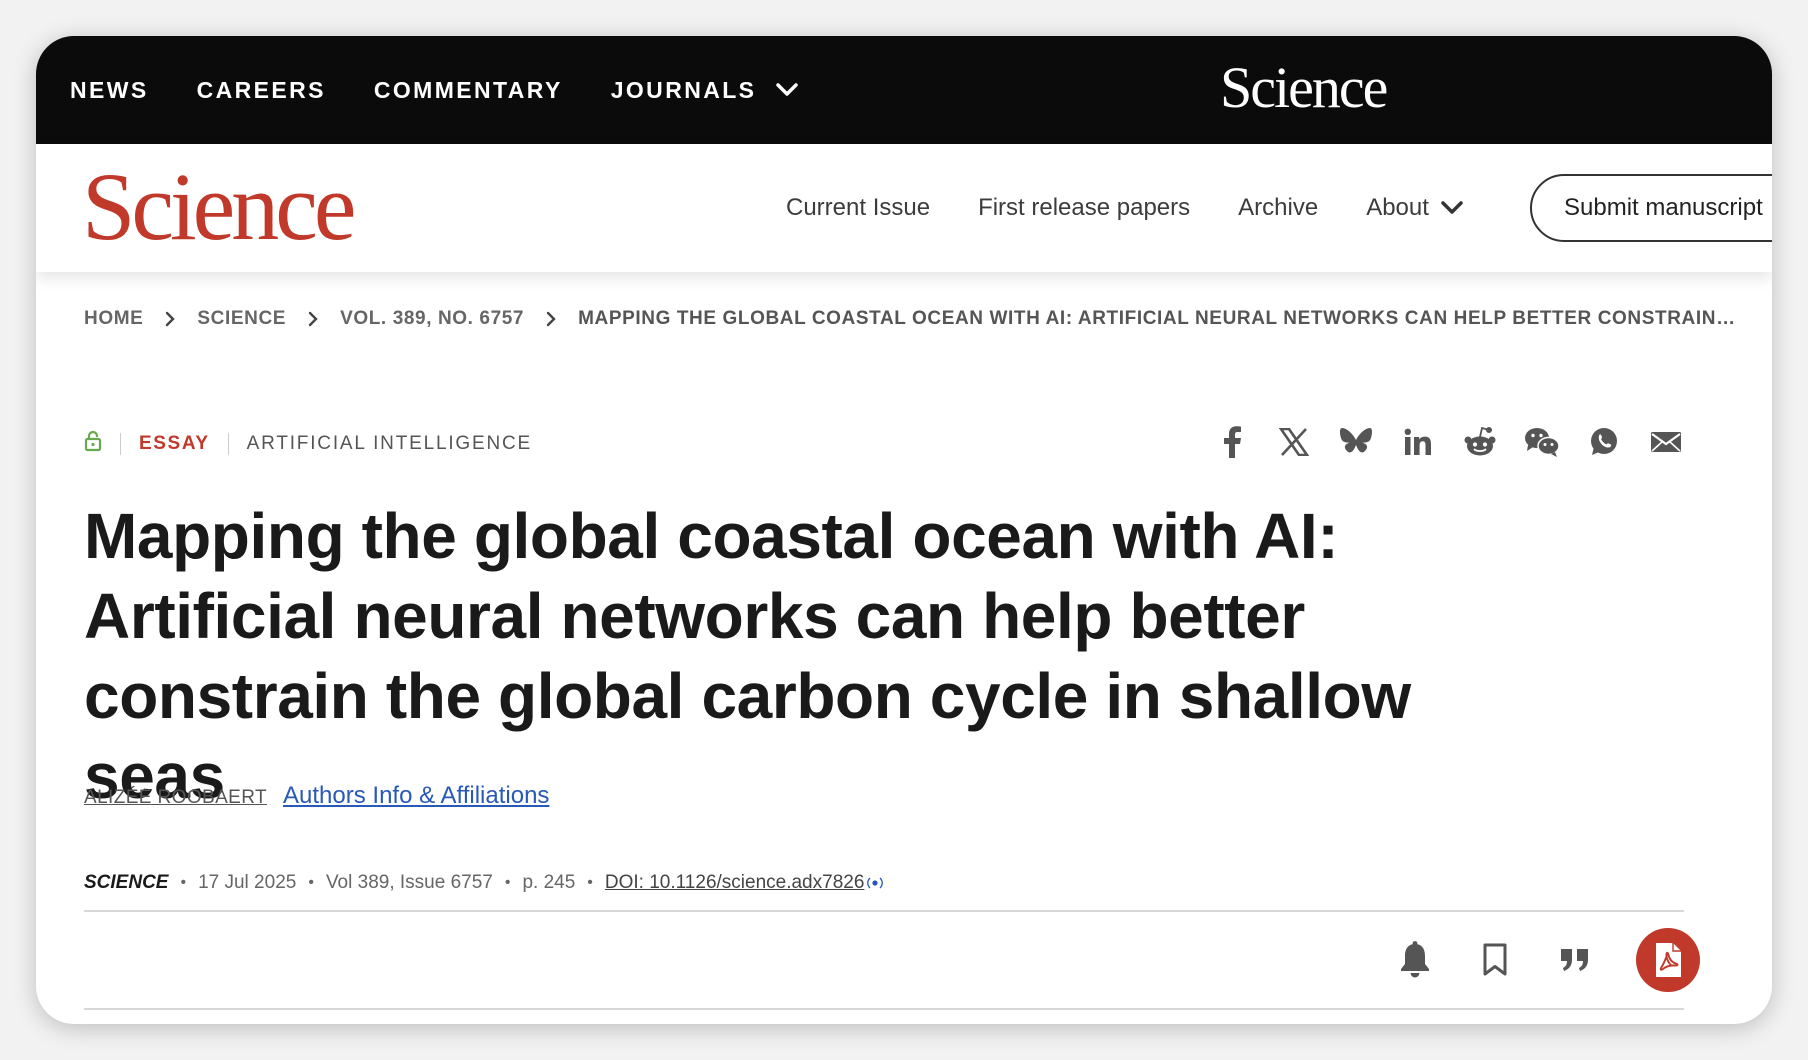 The image size is (1808, 1060). I want to click on x-icon, so click(1294, 442).